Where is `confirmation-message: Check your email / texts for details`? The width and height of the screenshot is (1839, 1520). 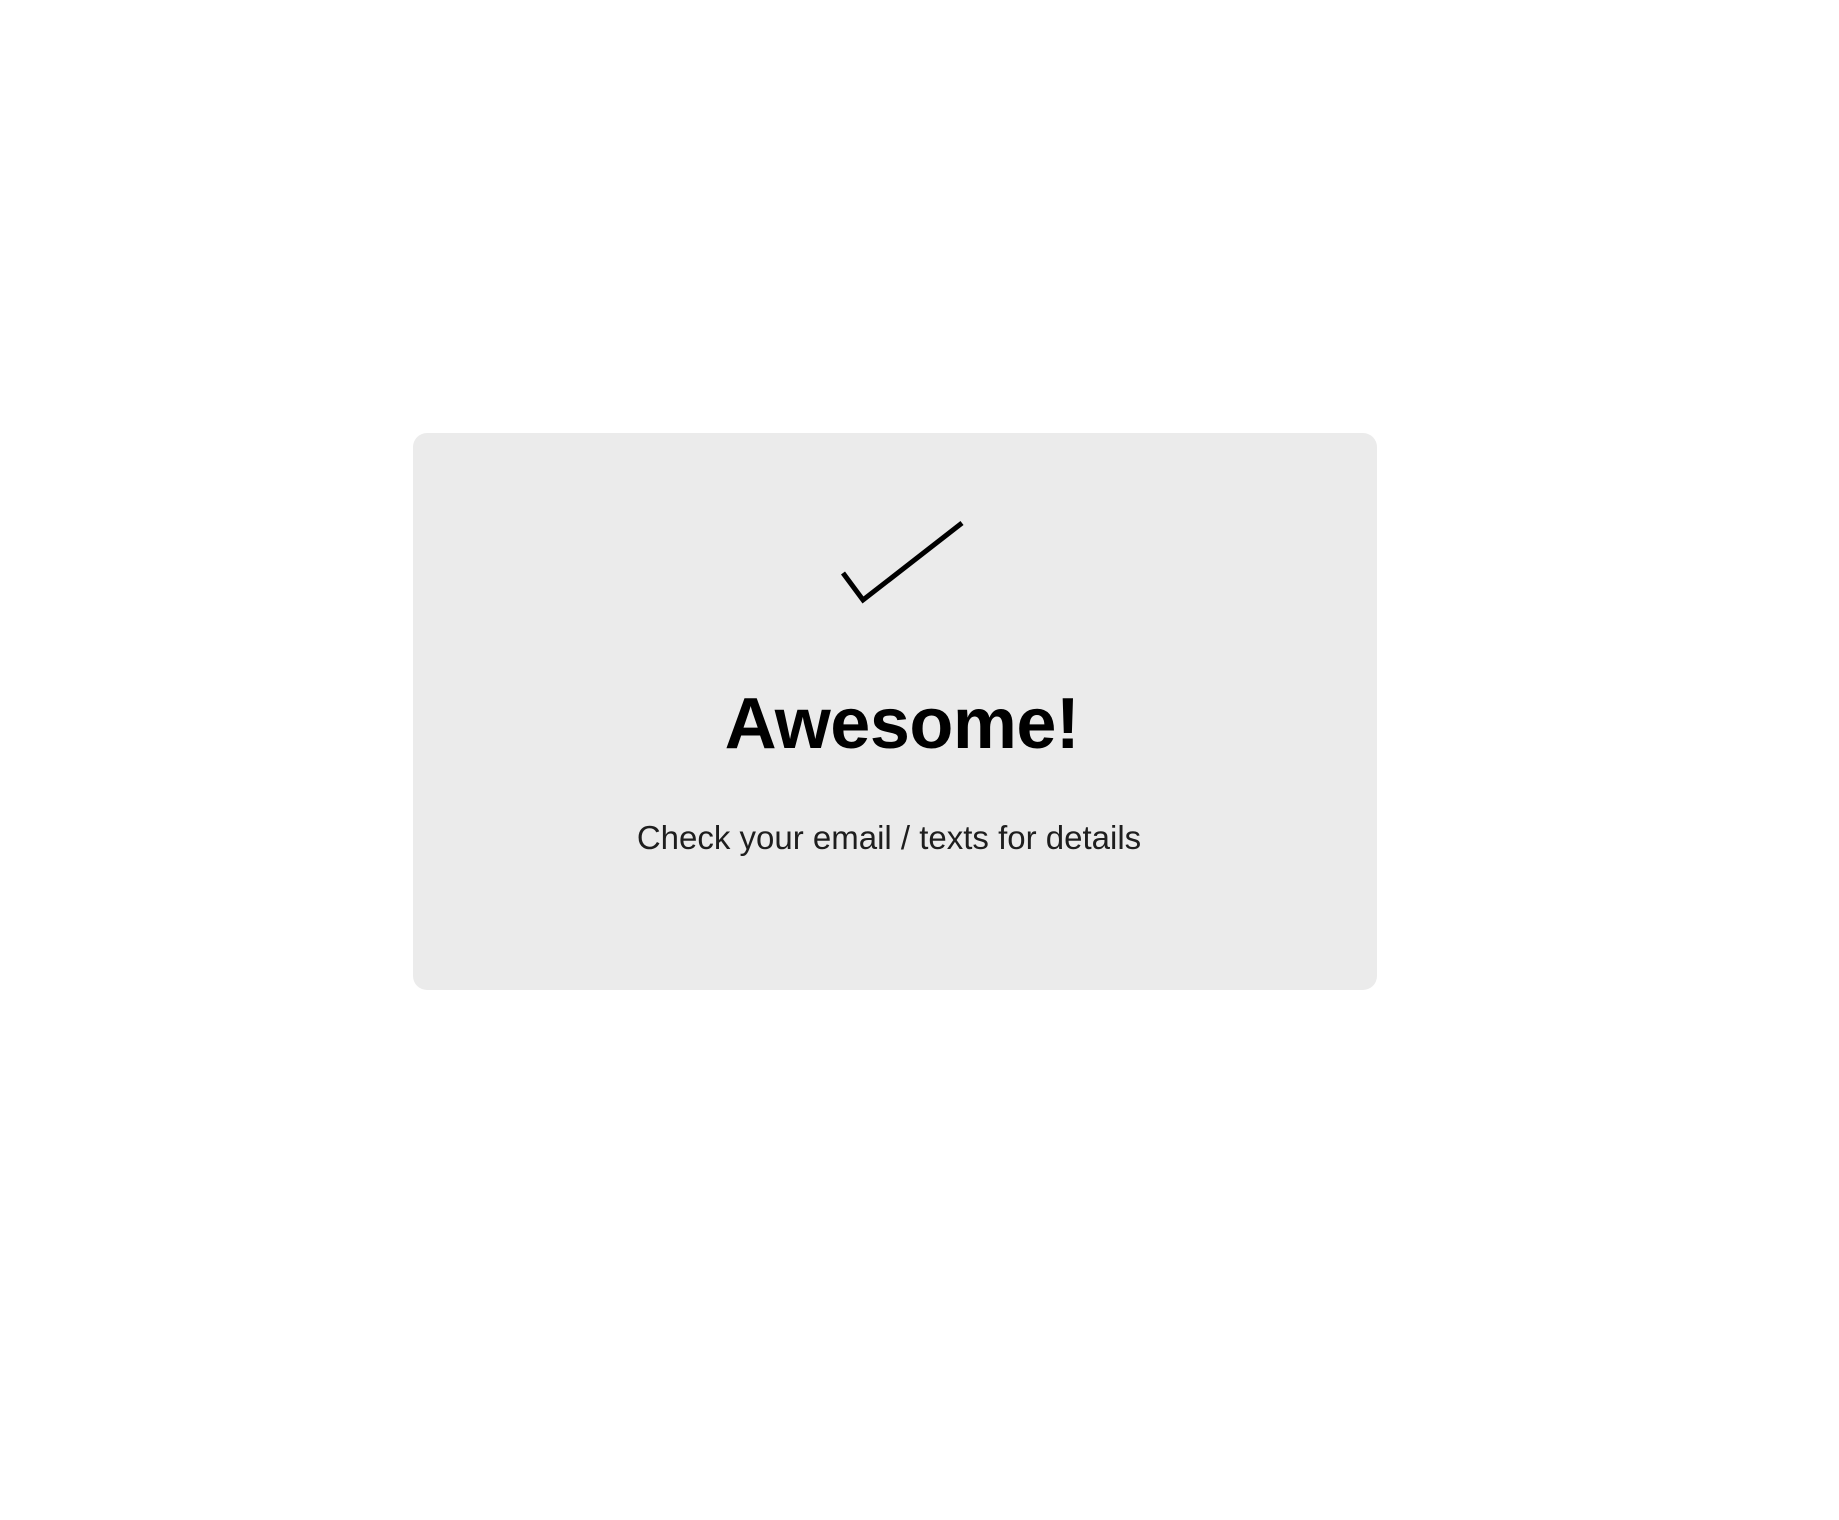
confirmation-message: Check your email / texts for details is located at coordinates (889, 837).